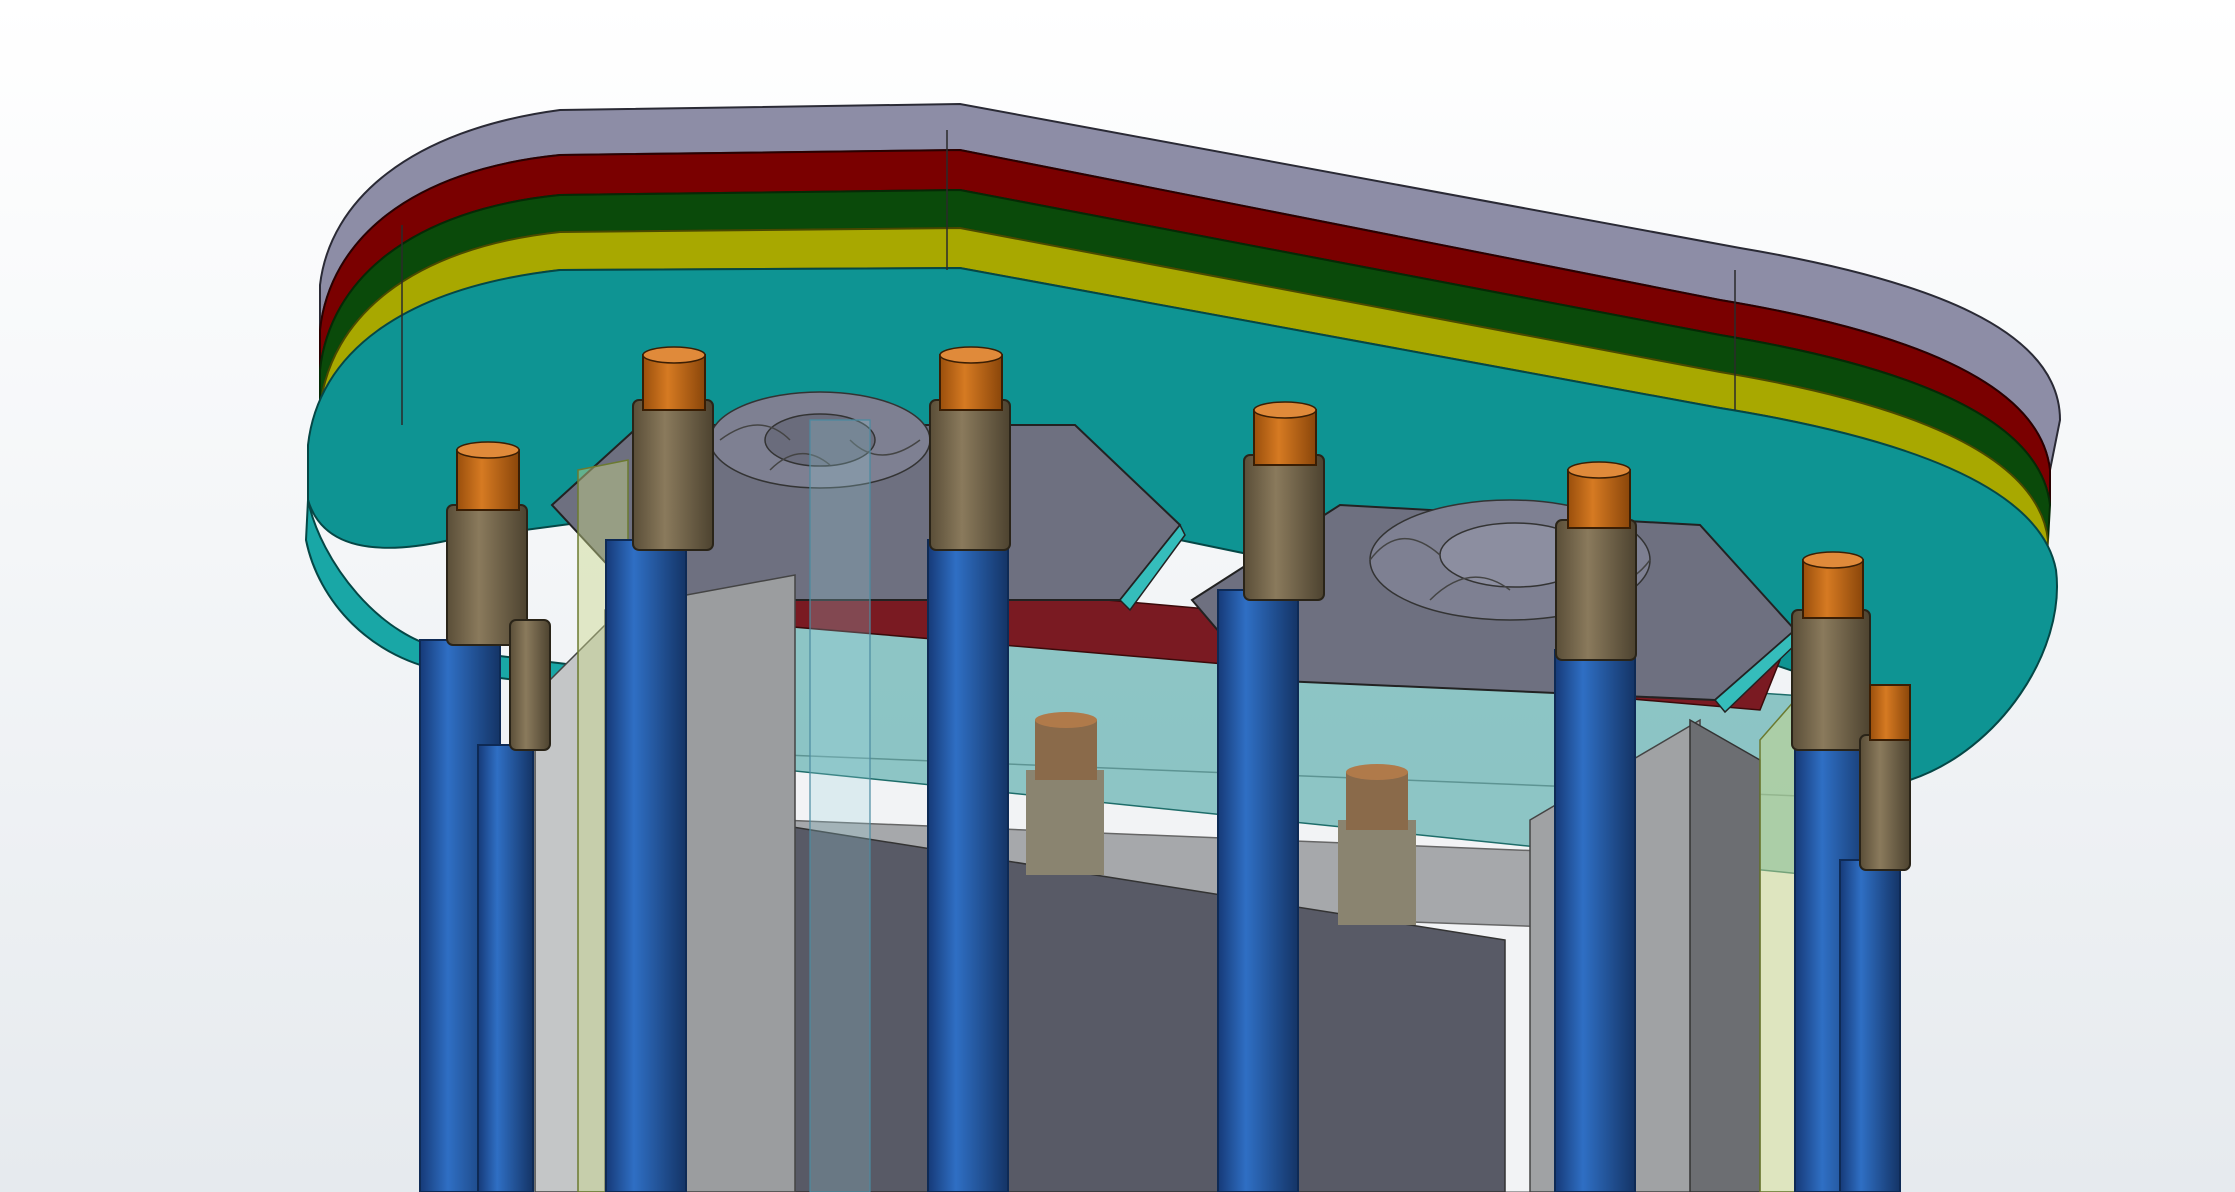 The image size is (2235, 1192). I want to click on panel-center-glass, so click(840, 805).